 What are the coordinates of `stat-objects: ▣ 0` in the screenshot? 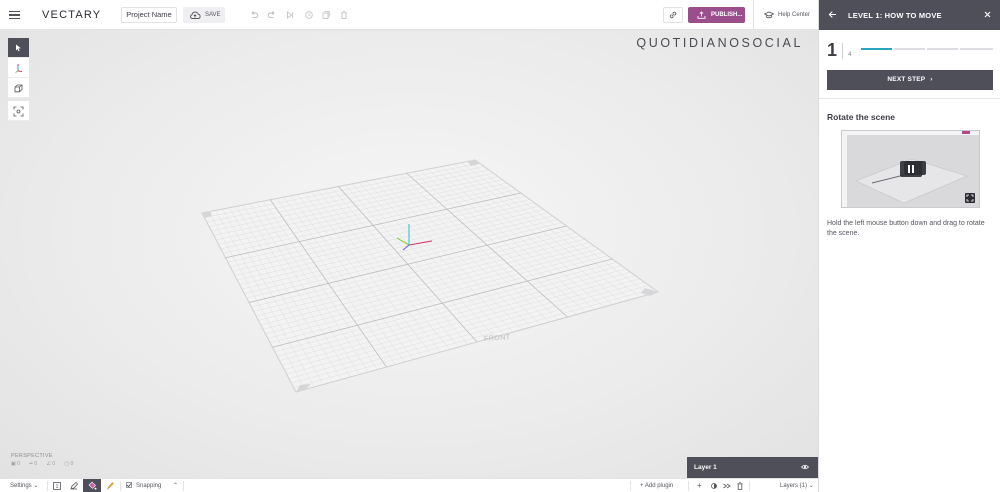 It's located at (15, 464).